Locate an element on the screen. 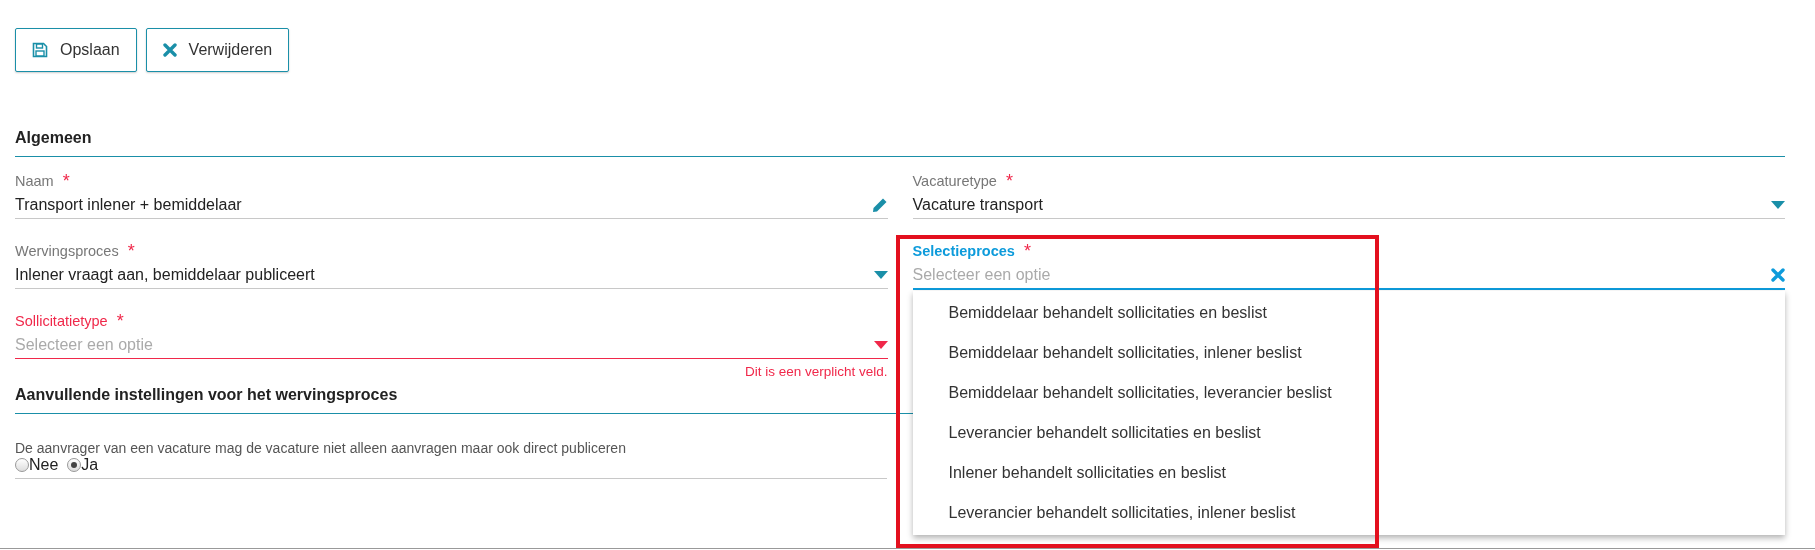  section-heading: Aanvullende instellingen voor het wervingsproces is located at coordinates (206, 395).